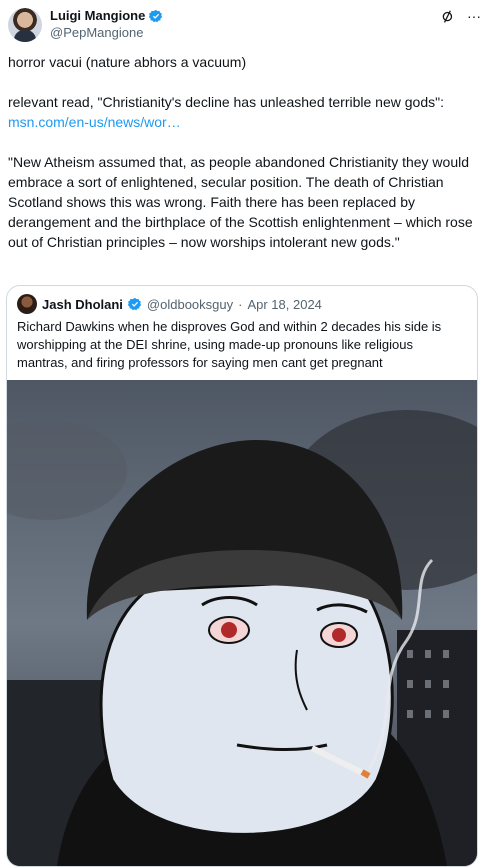  Describe the element at coordinates (127, 62) in the screenshot. I see `tweet-line-1: horror vacui (nature abhors a vacuum)` at that location.